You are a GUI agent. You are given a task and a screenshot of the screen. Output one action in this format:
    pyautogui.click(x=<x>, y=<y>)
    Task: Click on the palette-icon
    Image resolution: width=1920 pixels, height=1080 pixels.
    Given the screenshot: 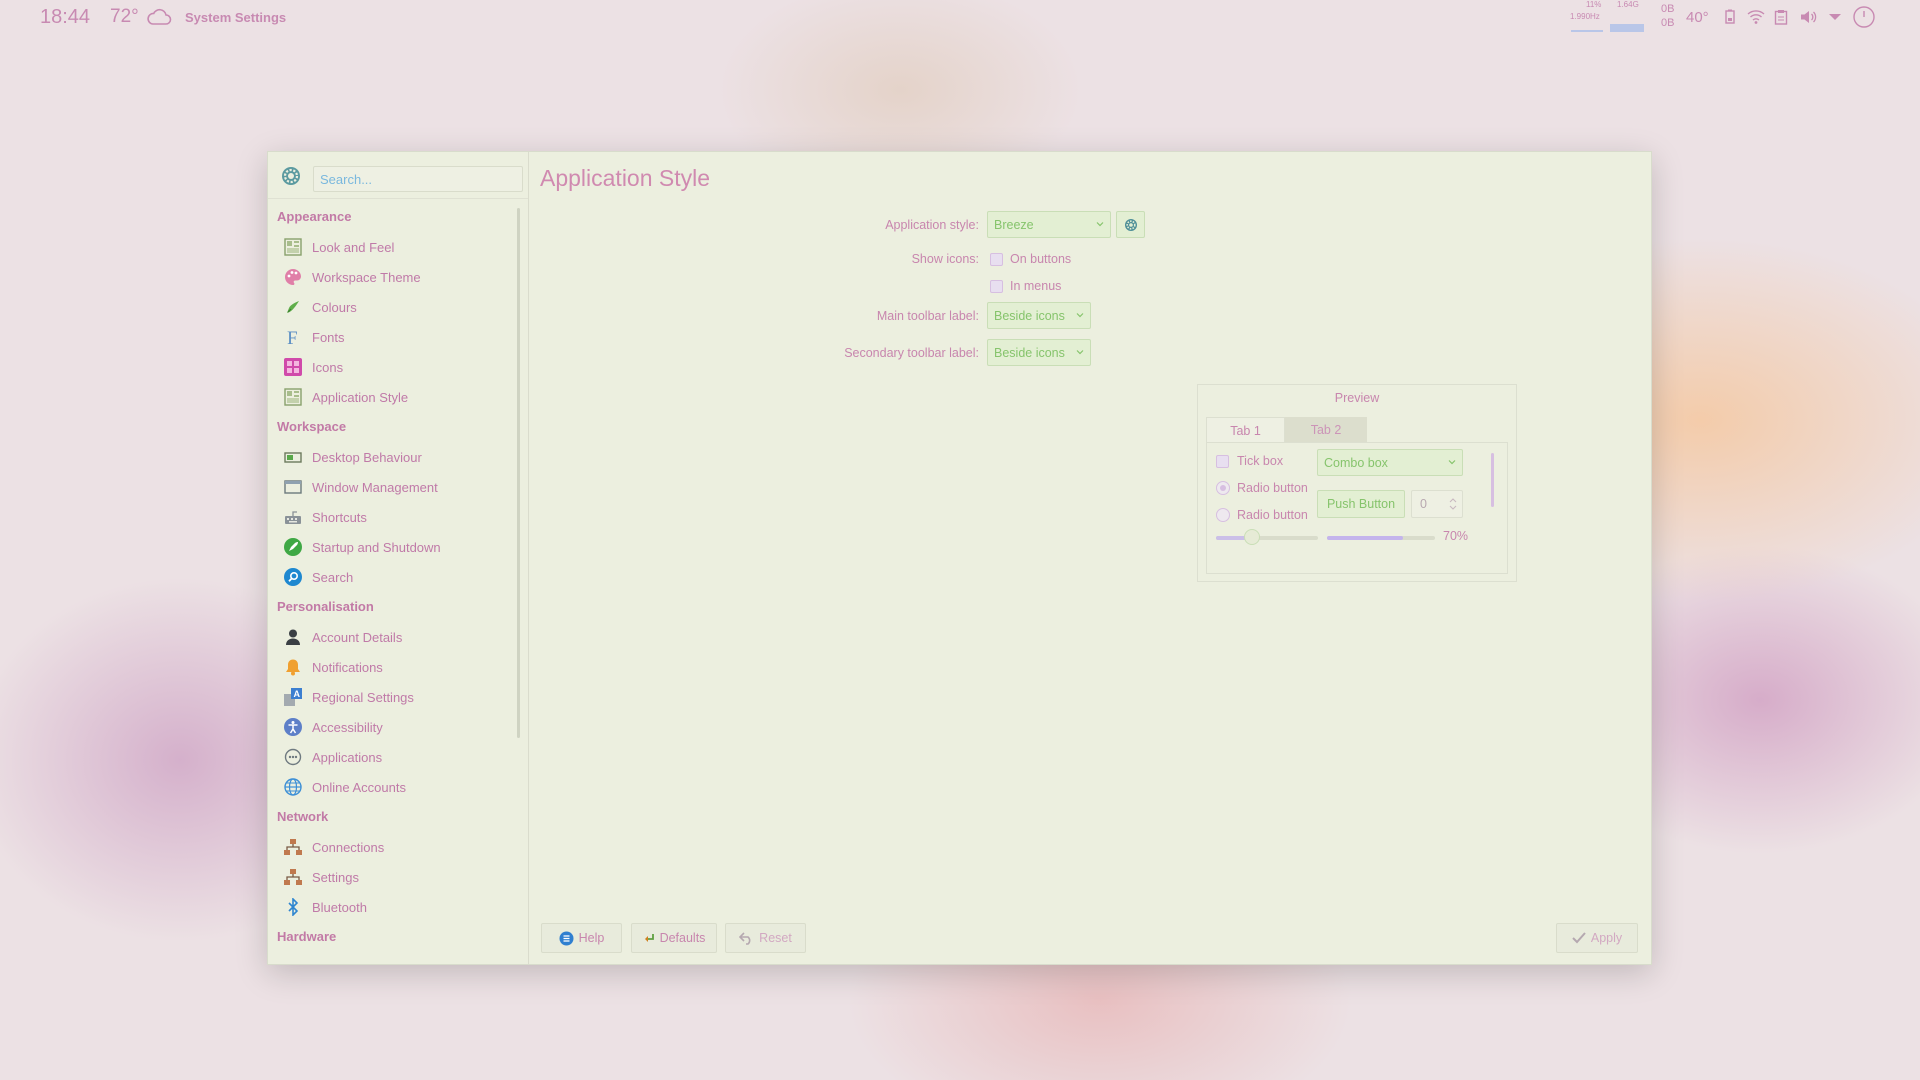 What is the action you would take?
    pyautogui.click(x=293, y=277)
    